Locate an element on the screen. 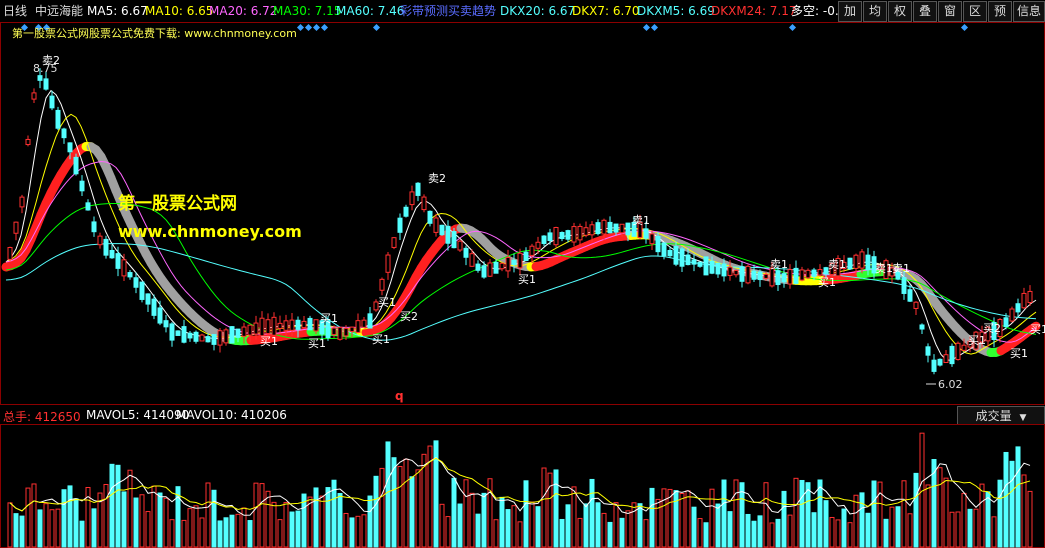 This screenshot has width=1045, height=548. indicator-selector: 成交量 ▼ is located at coordinates (1001, 416).